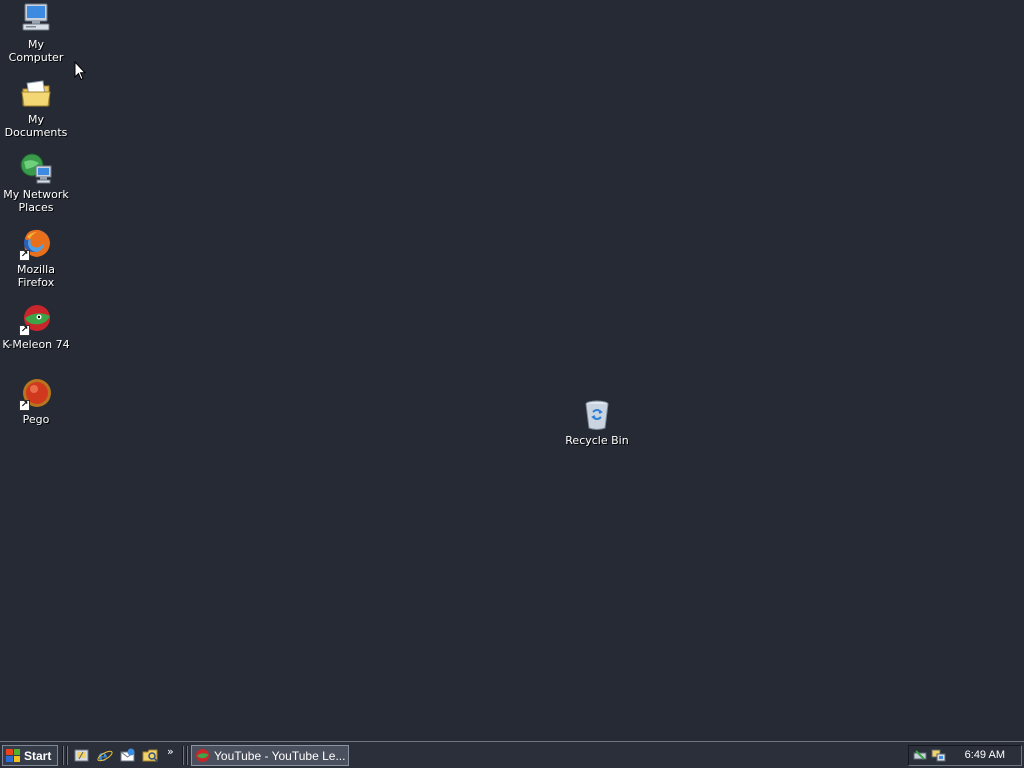 Image resolution: width=1024 pixels, height=768 pixels. I want to click on pego-icon: ↗, so click(36, 394).